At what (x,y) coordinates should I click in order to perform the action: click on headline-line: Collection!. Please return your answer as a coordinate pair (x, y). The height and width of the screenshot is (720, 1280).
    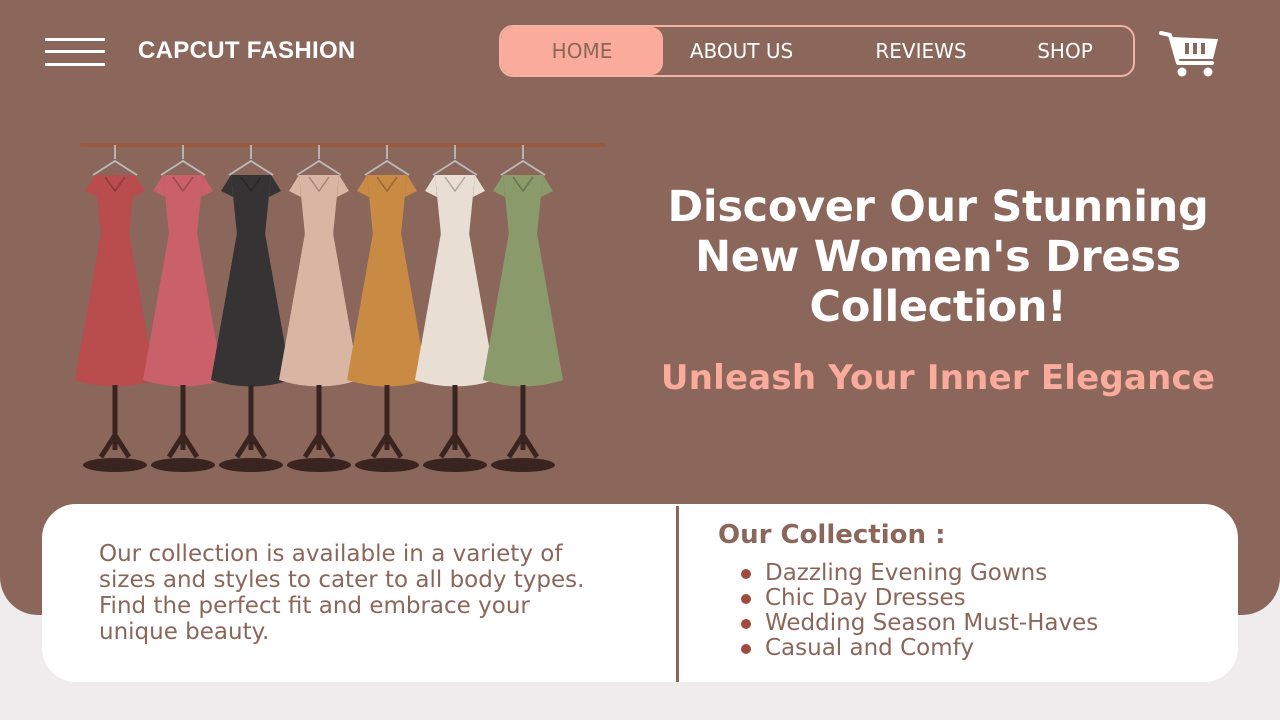
    Looking at the image, I should click on (938, 307).